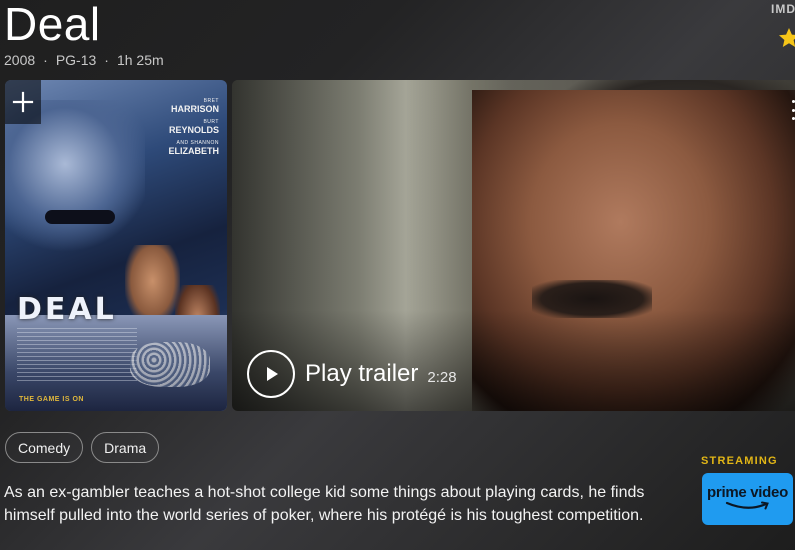 This screenshot has width=795, height=550. Describe the element at coordinates (170, 364) in the screenshot. I see `poster-poker-chips` at that location.